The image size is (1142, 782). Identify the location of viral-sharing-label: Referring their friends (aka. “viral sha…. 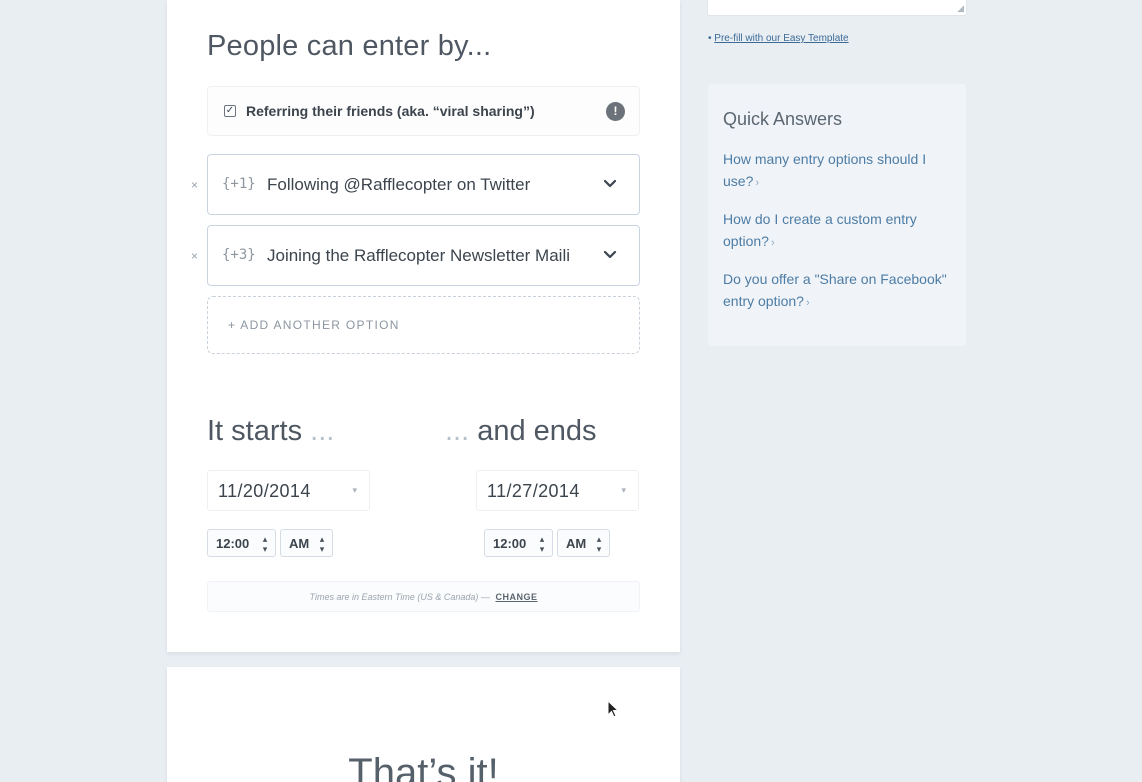
(390, 111).